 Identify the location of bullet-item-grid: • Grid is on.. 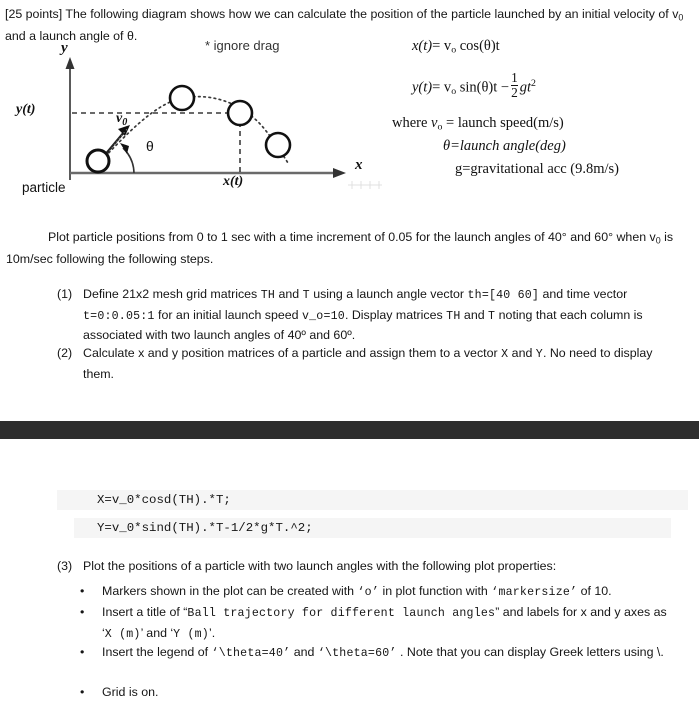
(374, 693).